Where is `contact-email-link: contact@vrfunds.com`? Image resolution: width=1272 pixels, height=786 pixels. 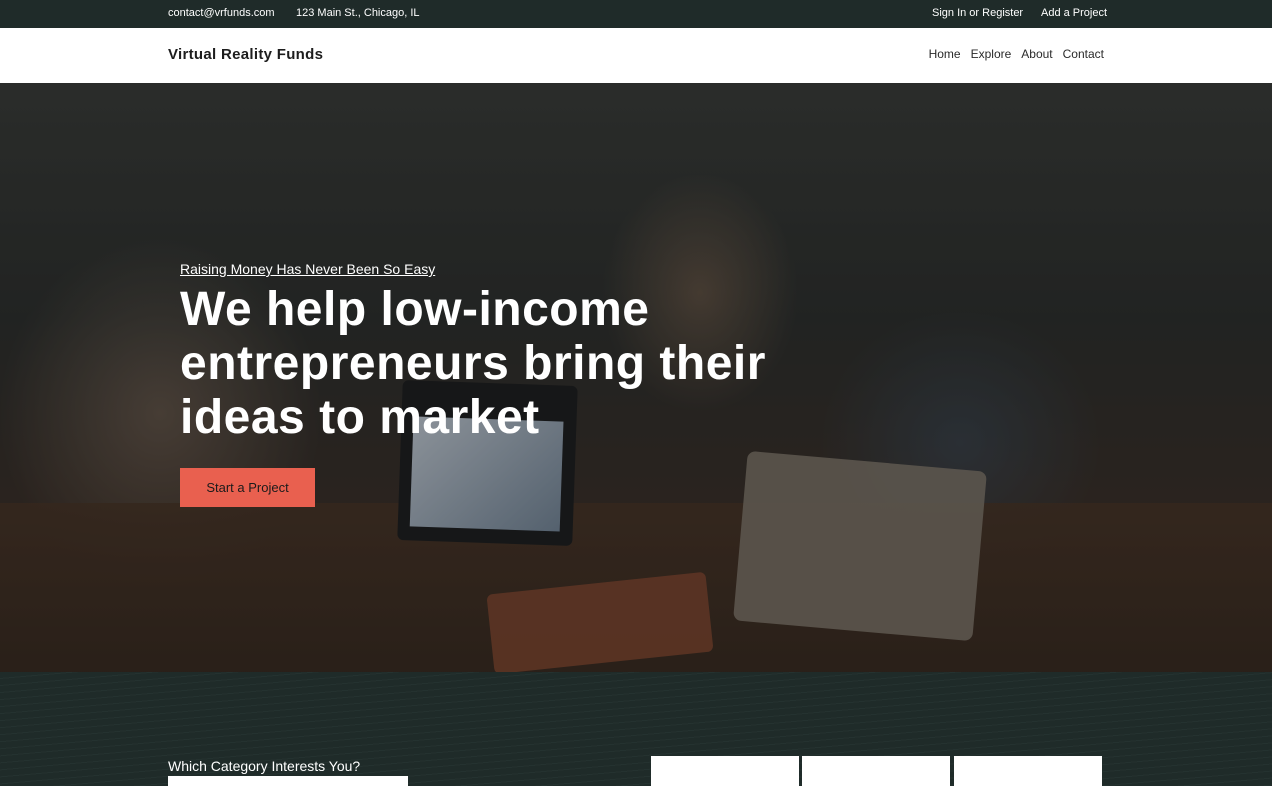 contact-email-link: contact@vrfunds.com is located at coordinates (221, 13).